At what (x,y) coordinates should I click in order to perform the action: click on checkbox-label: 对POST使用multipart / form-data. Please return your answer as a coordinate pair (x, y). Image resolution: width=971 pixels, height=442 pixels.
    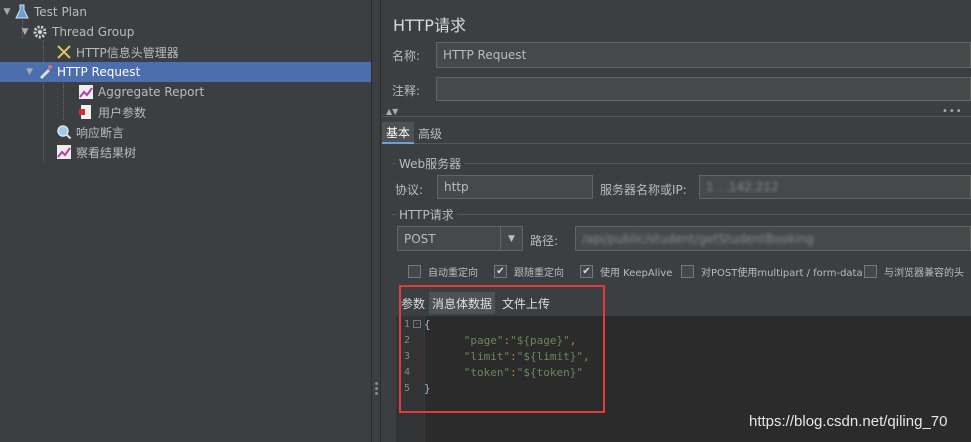
    Looking at the image, I should click on (782, 273).